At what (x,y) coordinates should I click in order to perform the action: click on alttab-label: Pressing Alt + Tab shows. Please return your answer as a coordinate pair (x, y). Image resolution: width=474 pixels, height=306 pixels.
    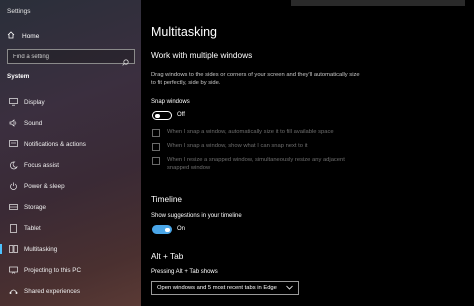
    Looking at the image, I should click on (184, 272).